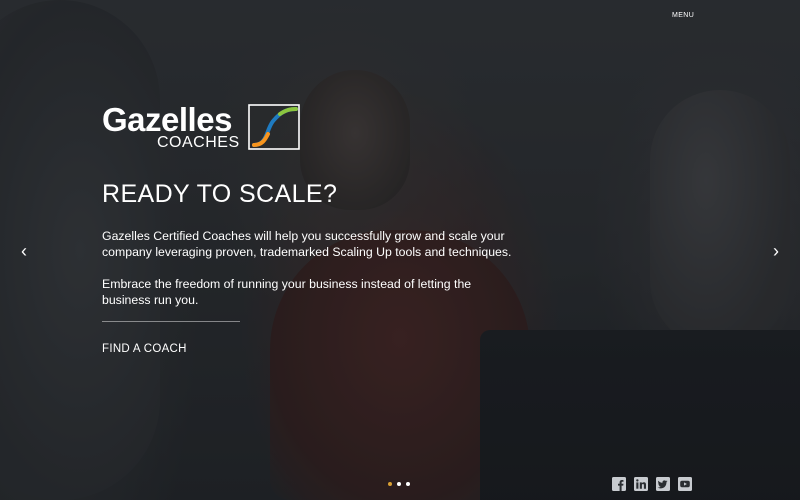 This screenshot has height=500, width=800. What do you see at coordinates (652, 484) in the screenshot?
I see `social-links` at bounding box center [652, 484].